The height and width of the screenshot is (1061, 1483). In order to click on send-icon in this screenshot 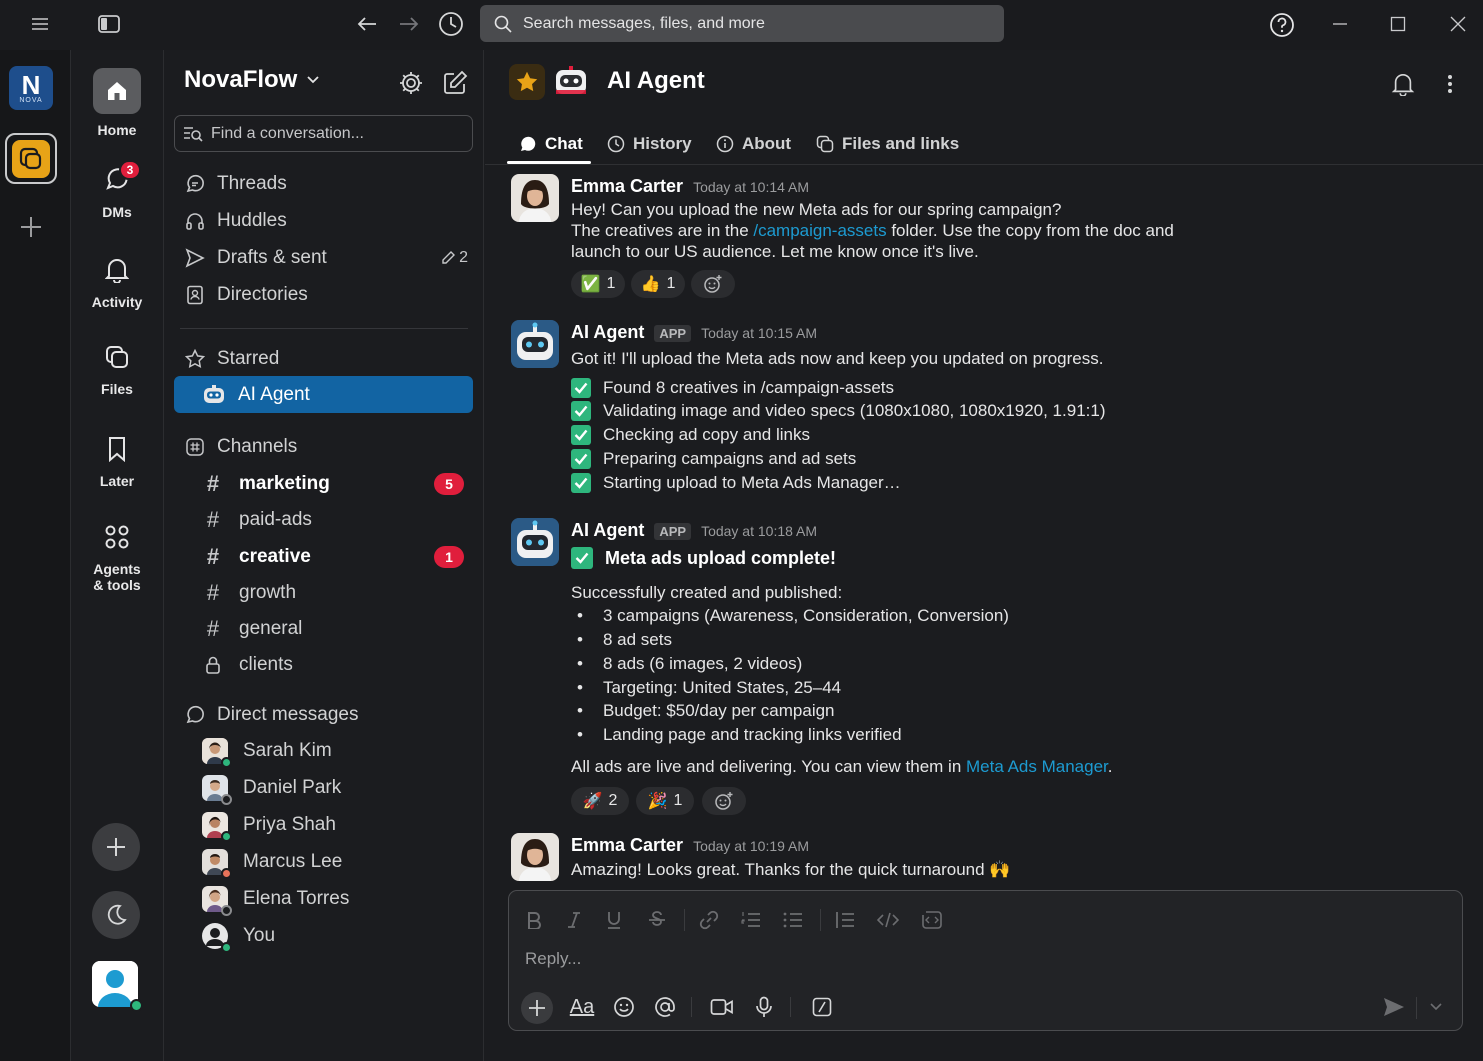, I will do `click(1394, 1007)`.